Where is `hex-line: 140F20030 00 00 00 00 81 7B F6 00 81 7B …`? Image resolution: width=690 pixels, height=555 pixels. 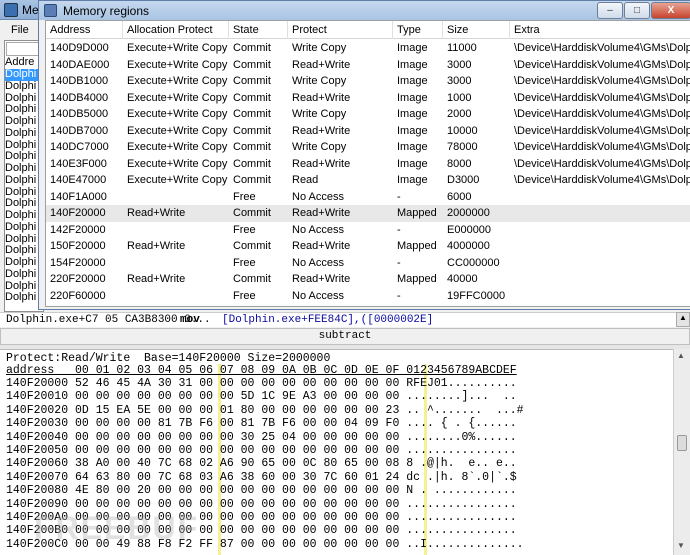
hex-line: 140F20030 00 00 00 00 81 7B F6 00 81 7B … is located at coordinates (261, 424).